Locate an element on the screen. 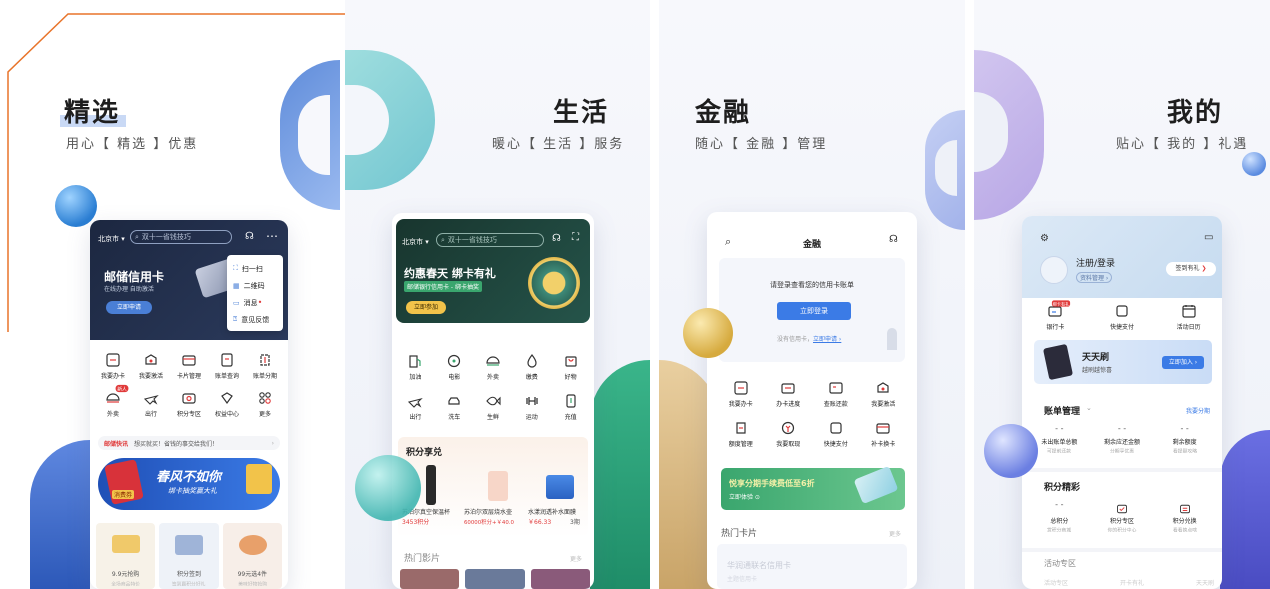 This screenshot has width=1270, height=589. news-ticker: 邮储快讯 想买就买！省钱的事交给我们！ › is located at coordinates (189, 443).